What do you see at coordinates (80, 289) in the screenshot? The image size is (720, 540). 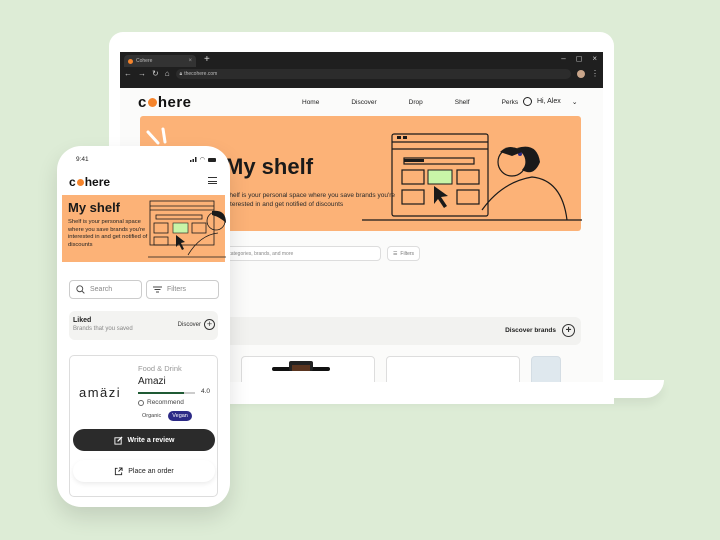 I see `search-icon` at bounding box center [80, 289].